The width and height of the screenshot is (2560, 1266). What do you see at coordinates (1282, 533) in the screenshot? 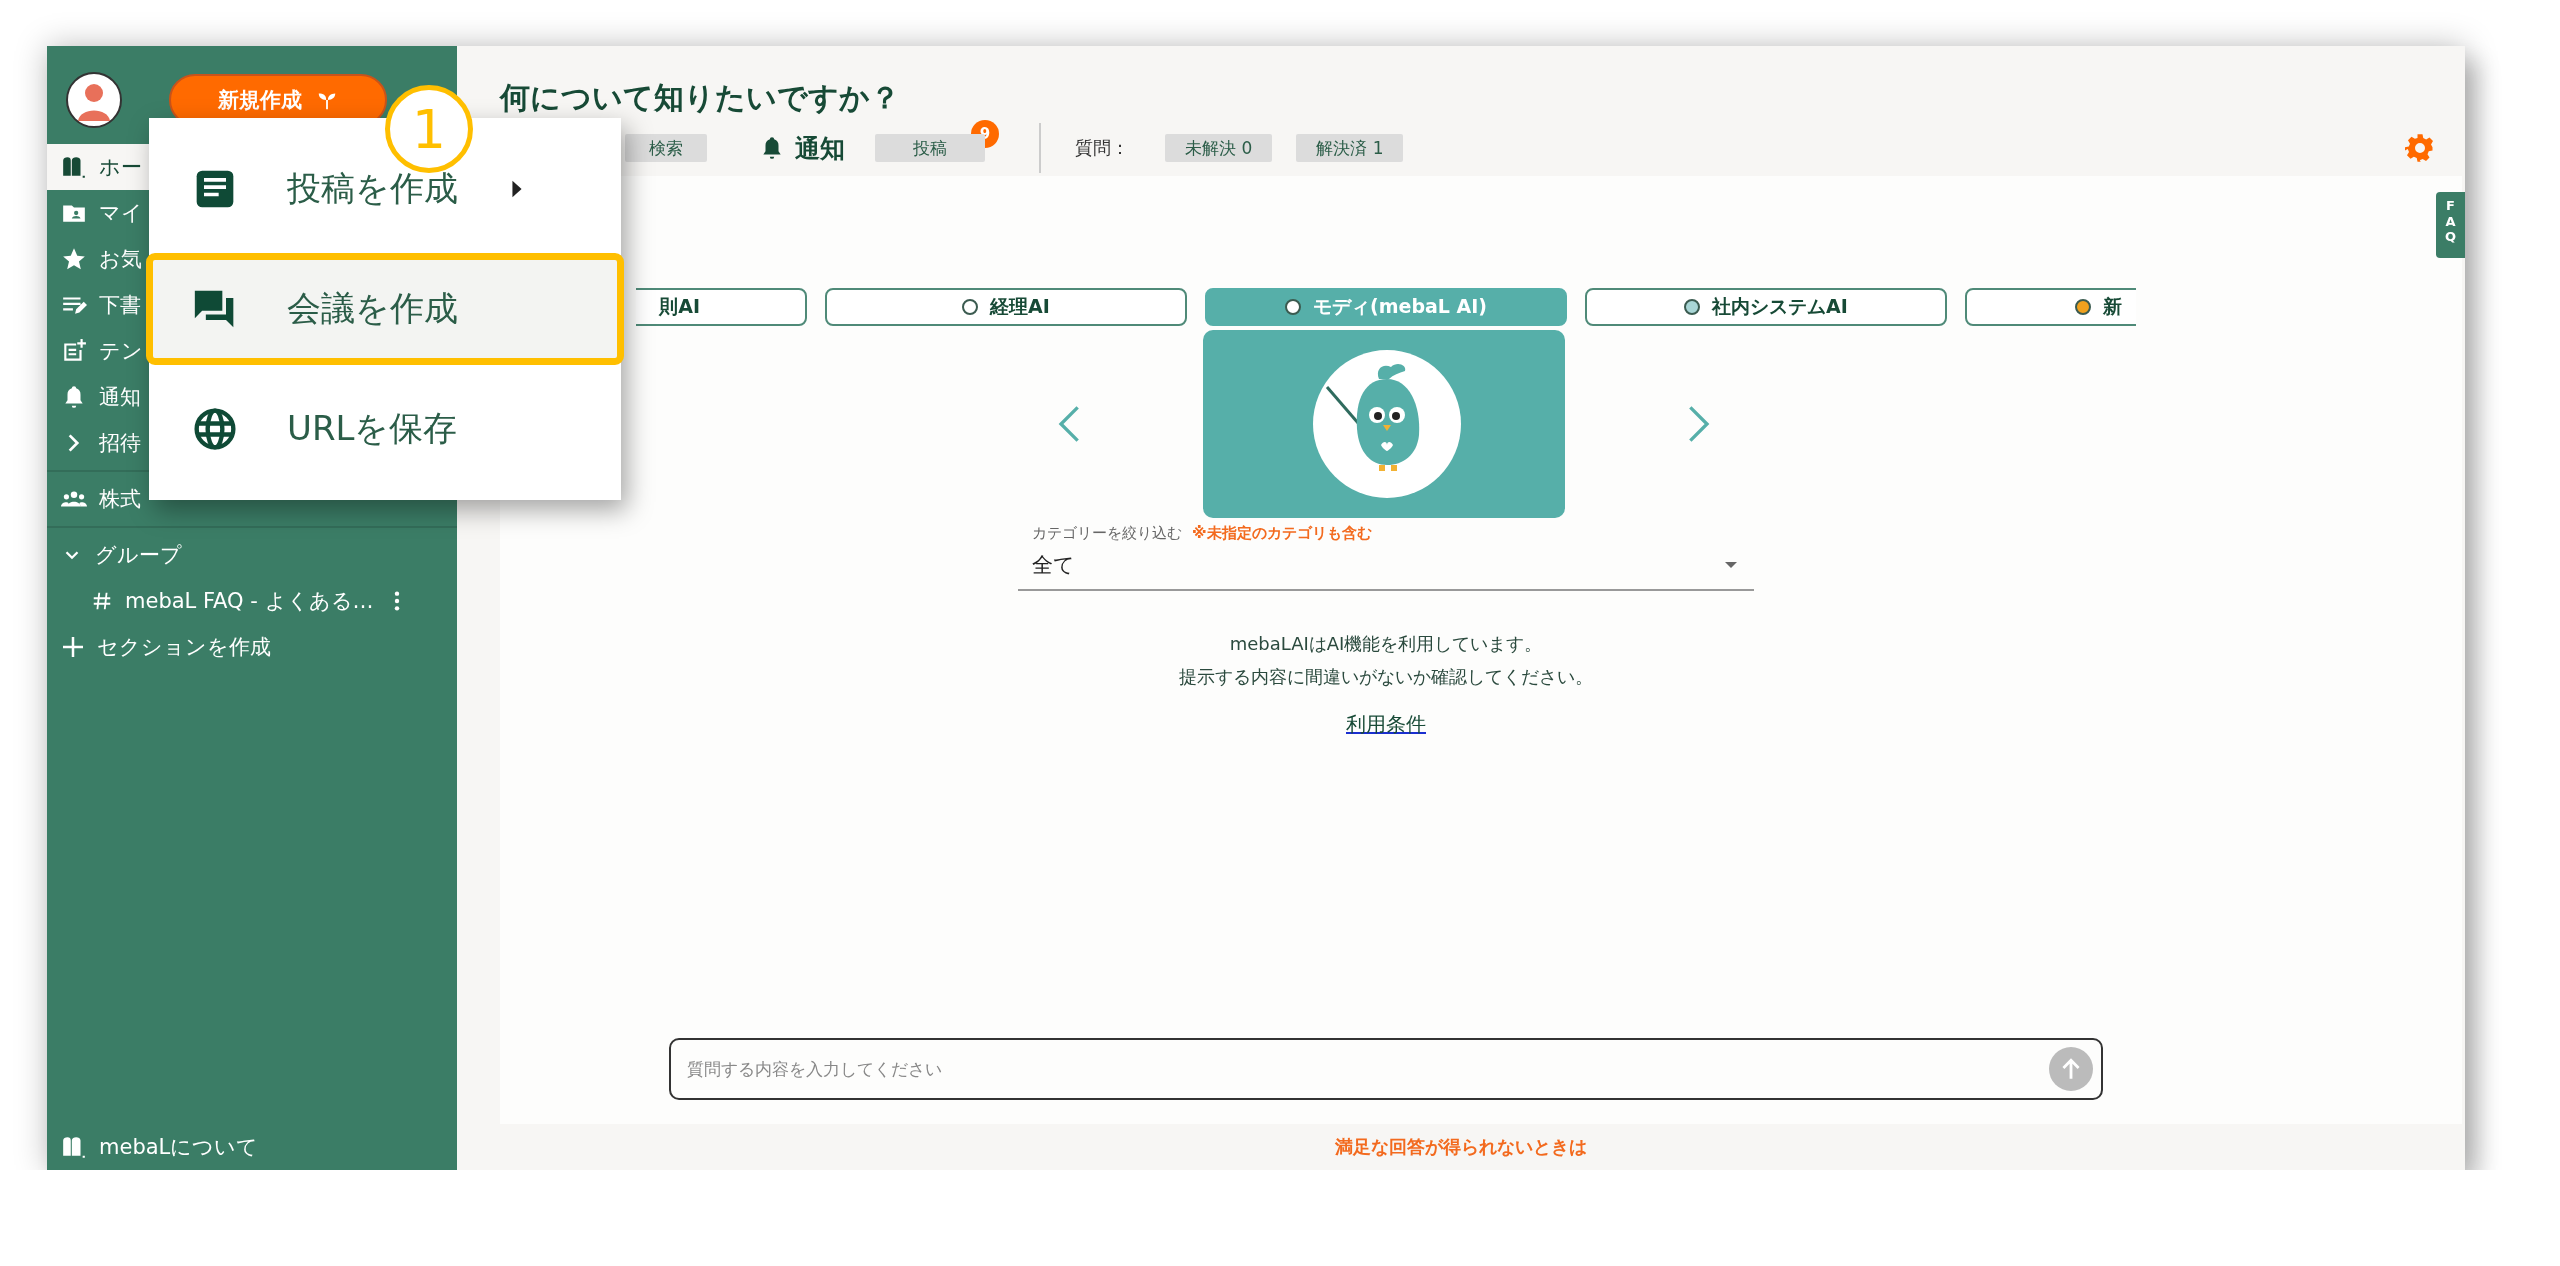
I see `select-note: ※未指定のカテゴリも含む` at bounding box center [1282, 533].